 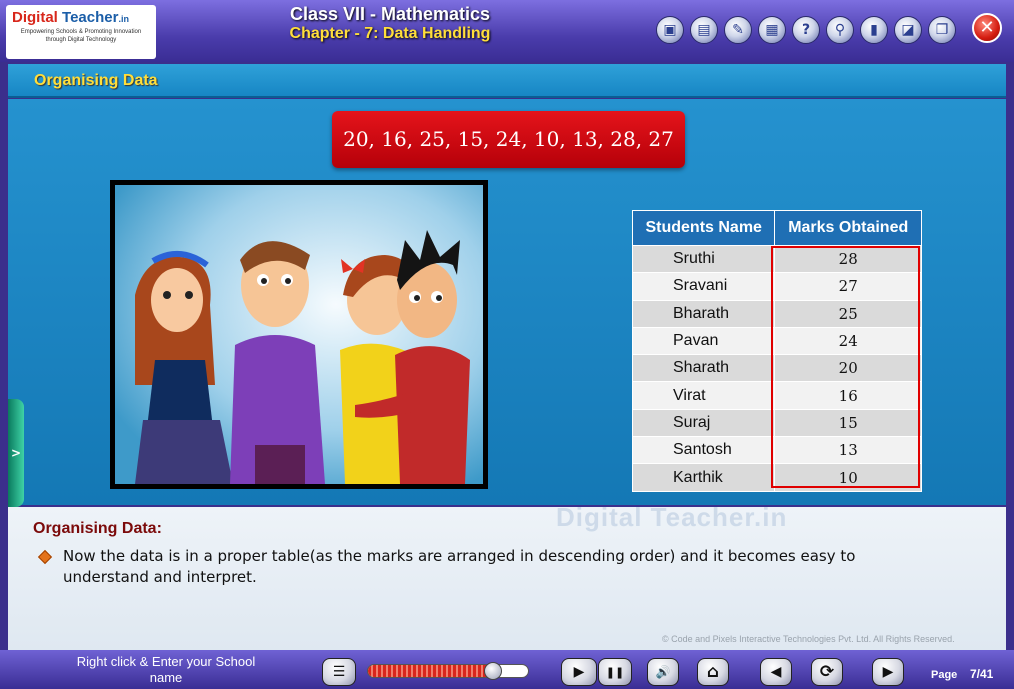 I want to click on logo-brand: Digital, so click(x=35, y=17).